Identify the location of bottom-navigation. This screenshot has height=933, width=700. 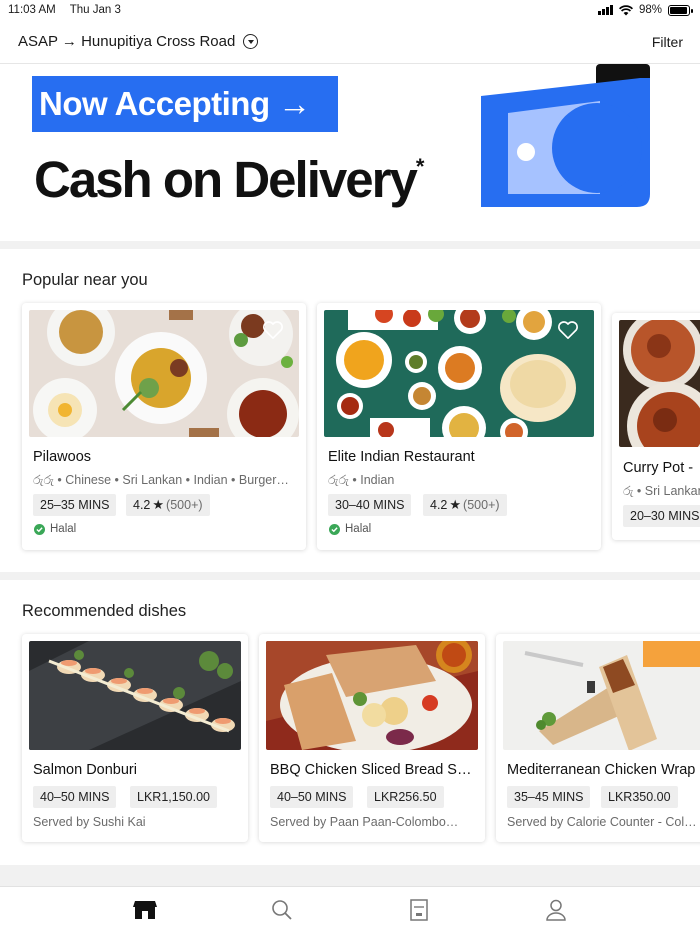
(350, 909).